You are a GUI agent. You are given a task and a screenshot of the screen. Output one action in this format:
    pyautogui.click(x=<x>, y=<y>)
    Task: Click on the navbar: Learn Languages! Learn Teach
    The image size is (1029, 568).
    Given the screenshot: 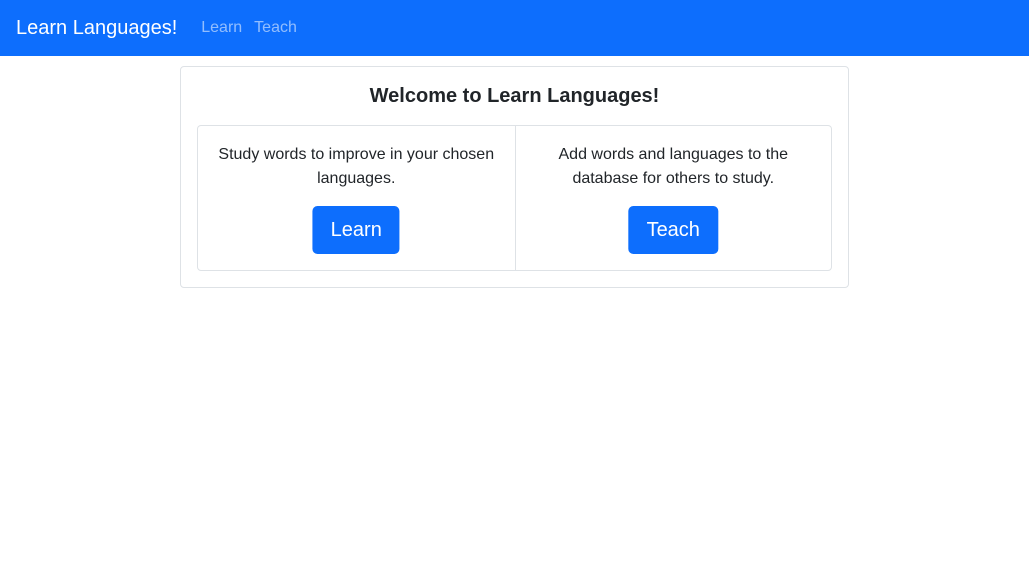 What is the action you would take?
    pyautogui.click(x=514, y=28)
    